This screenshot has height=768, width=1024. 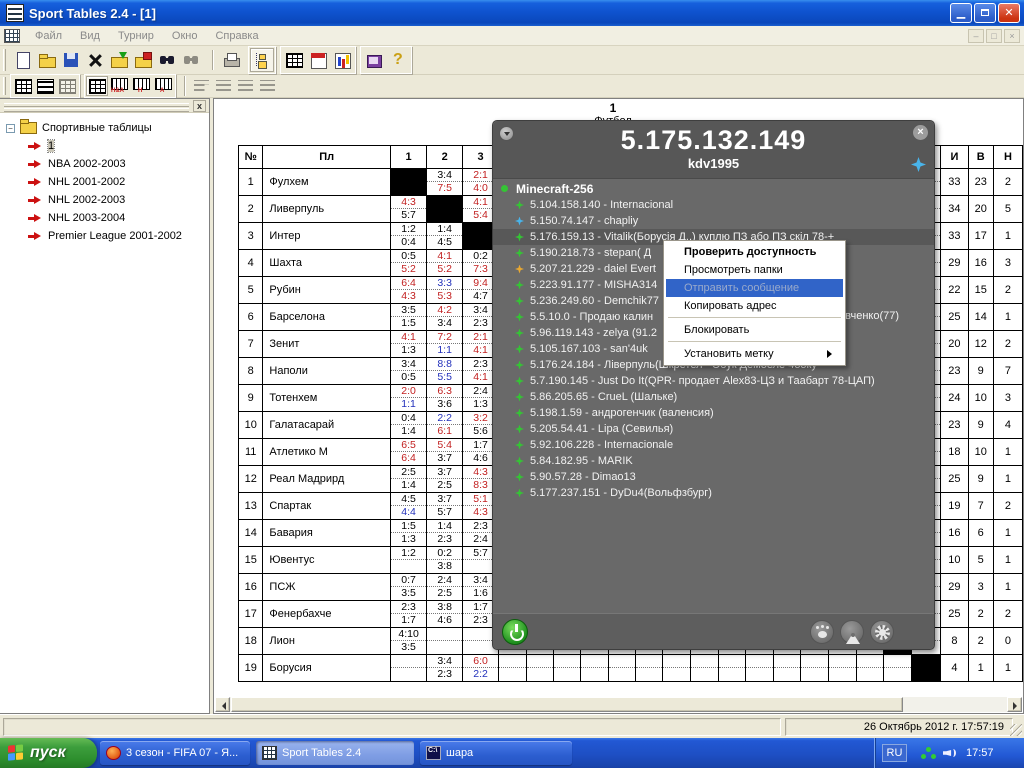 What do you see at coordinates (408, 479) in the screenshot?
I see `cell-score: 2:5 1:4` at bounding box center [408, 479].